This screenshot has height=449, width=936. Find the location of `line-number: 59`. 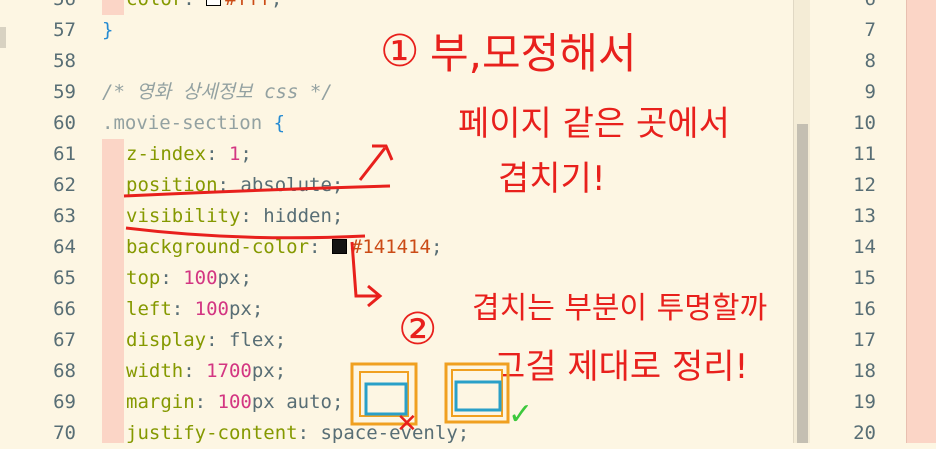

line-number: 59 is located at coordinates (64, 92).